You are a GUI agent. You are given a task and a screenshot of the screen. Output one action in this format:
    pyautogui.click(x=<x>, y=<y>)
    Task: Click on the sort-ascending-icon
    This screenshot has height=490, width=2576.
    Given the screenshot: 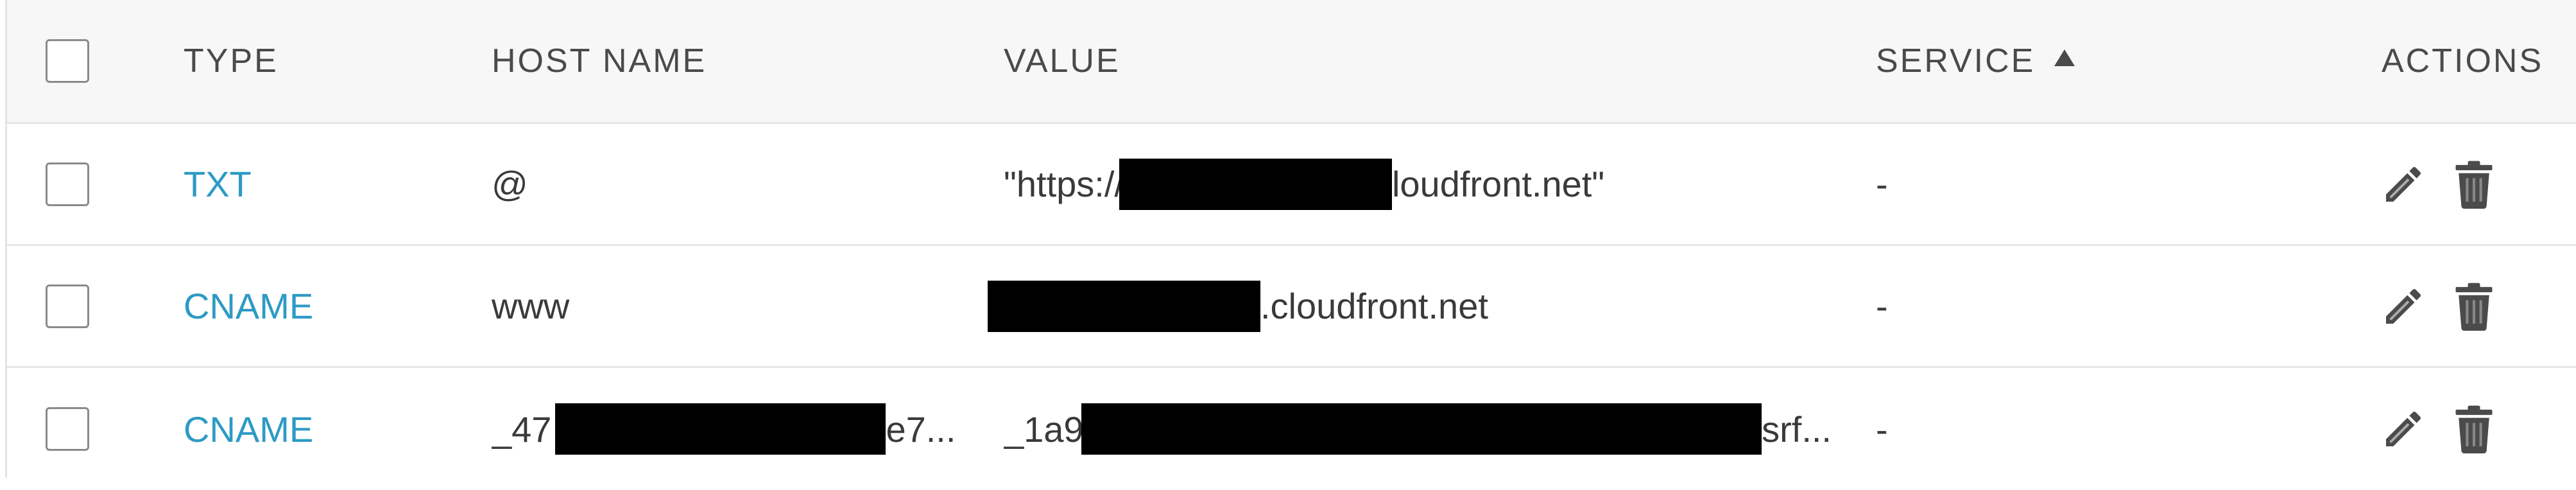 What is the action you would take?
    pyautogui.click(x=2064, y=58)
    